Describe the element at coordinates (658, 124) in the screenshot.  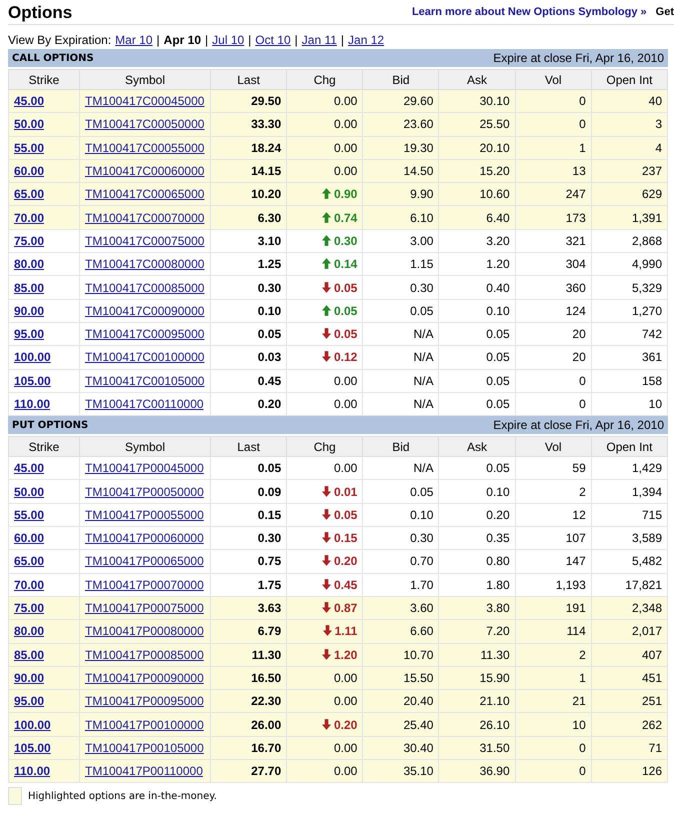
I see `open-interest: 3` at that location.